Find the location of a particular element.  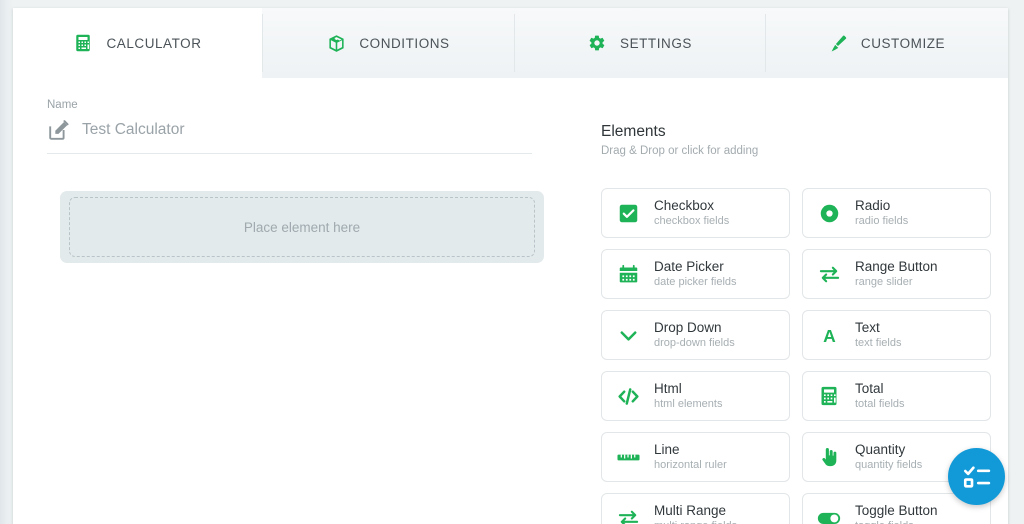

element-card-range-button: Range Button range slider is located at coordinates (896, 274).